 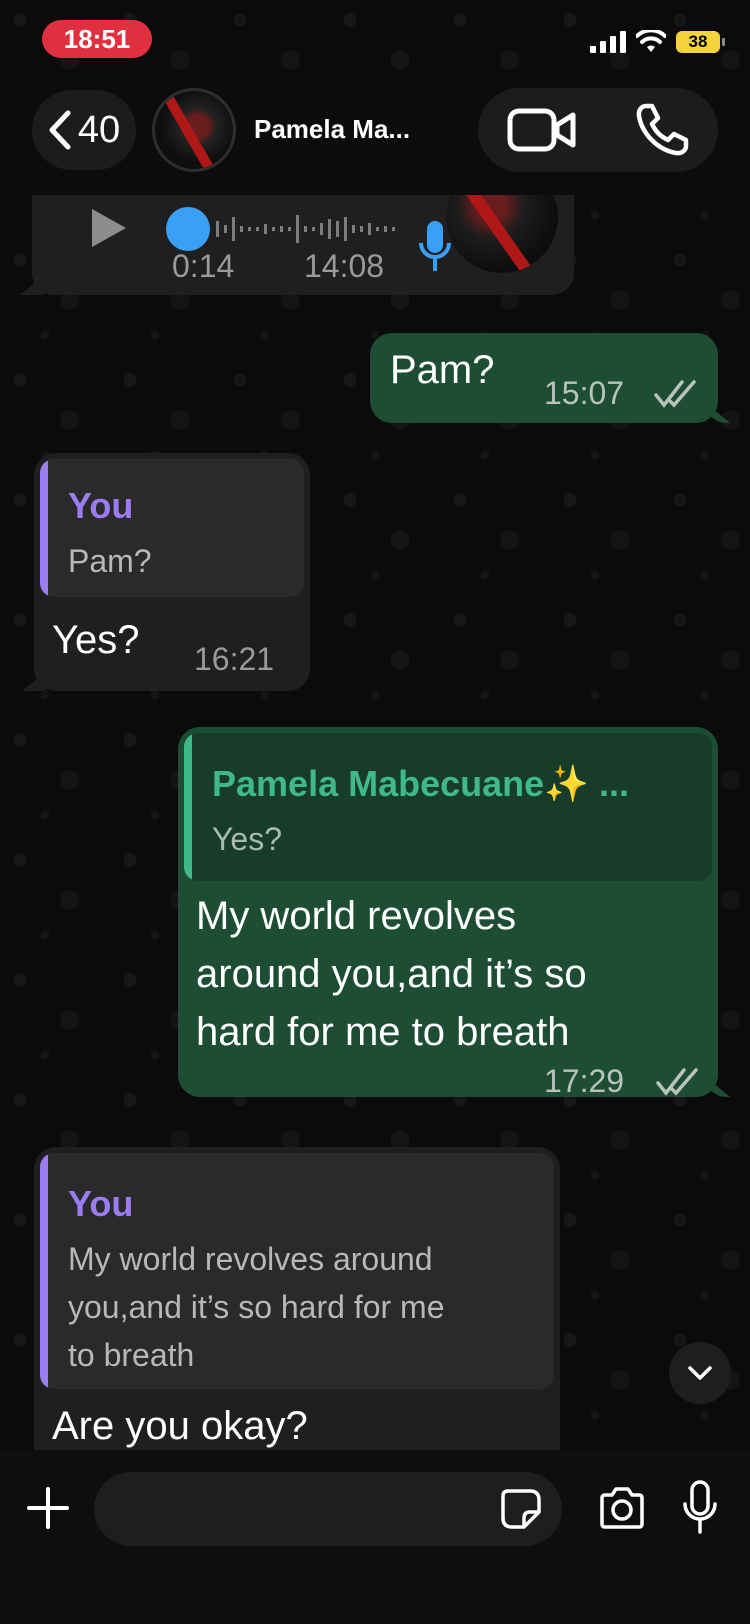 What do you see at coordinates (502, 234) in the screenshot?
I see `sender-avatar` at bounding box center [502, 234].